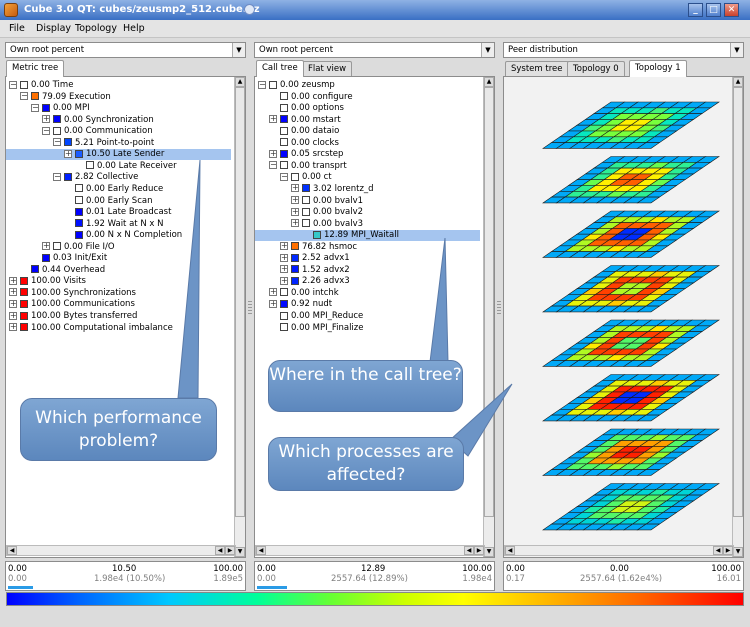 The height and width of the screenshot is (627, 750). What do you see at coordinates (189, 279) in the screenshot?
I see `callout-pointer-performance` at bounding box center [189, 279].